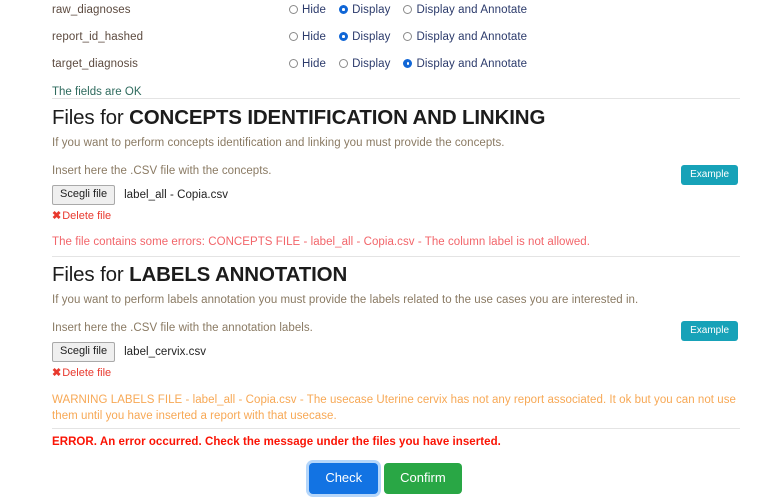  I want to click on page-title: Files for LABELS ANNOTATION, so click(385, 275).